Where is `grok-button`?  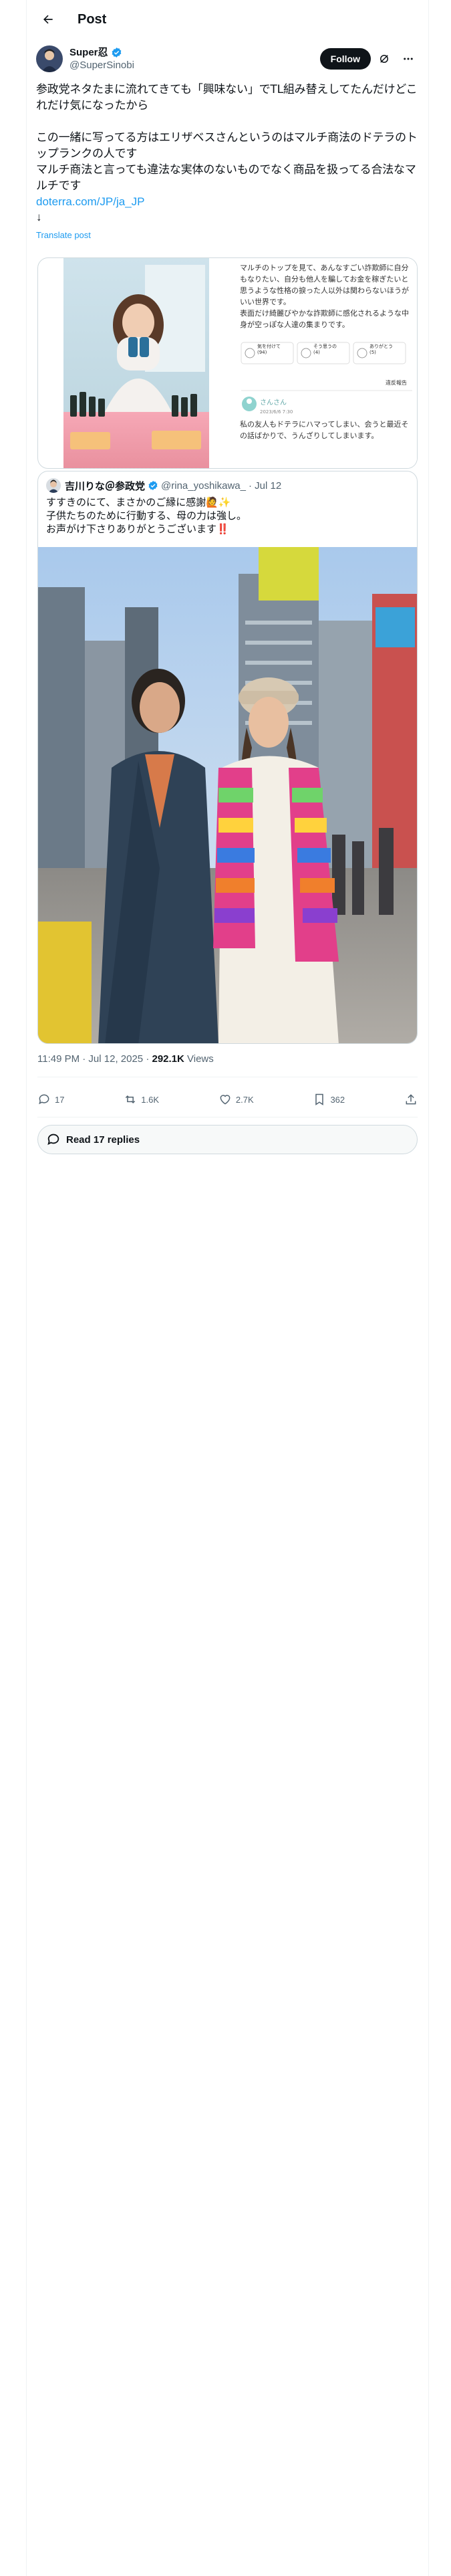 grok-button is located at coordinates (384, 59).